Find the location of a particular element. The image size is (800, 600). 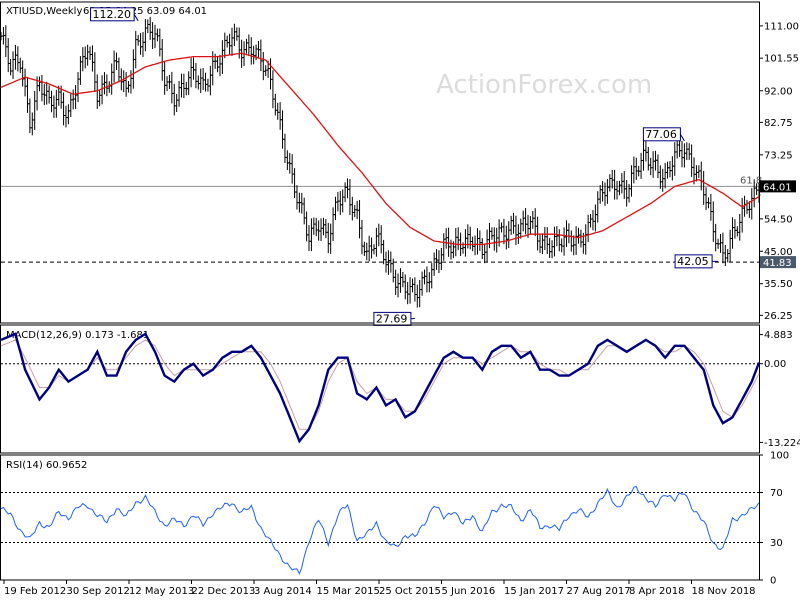

price-tick-label: 35.50 is located at coordinates (778, 284).